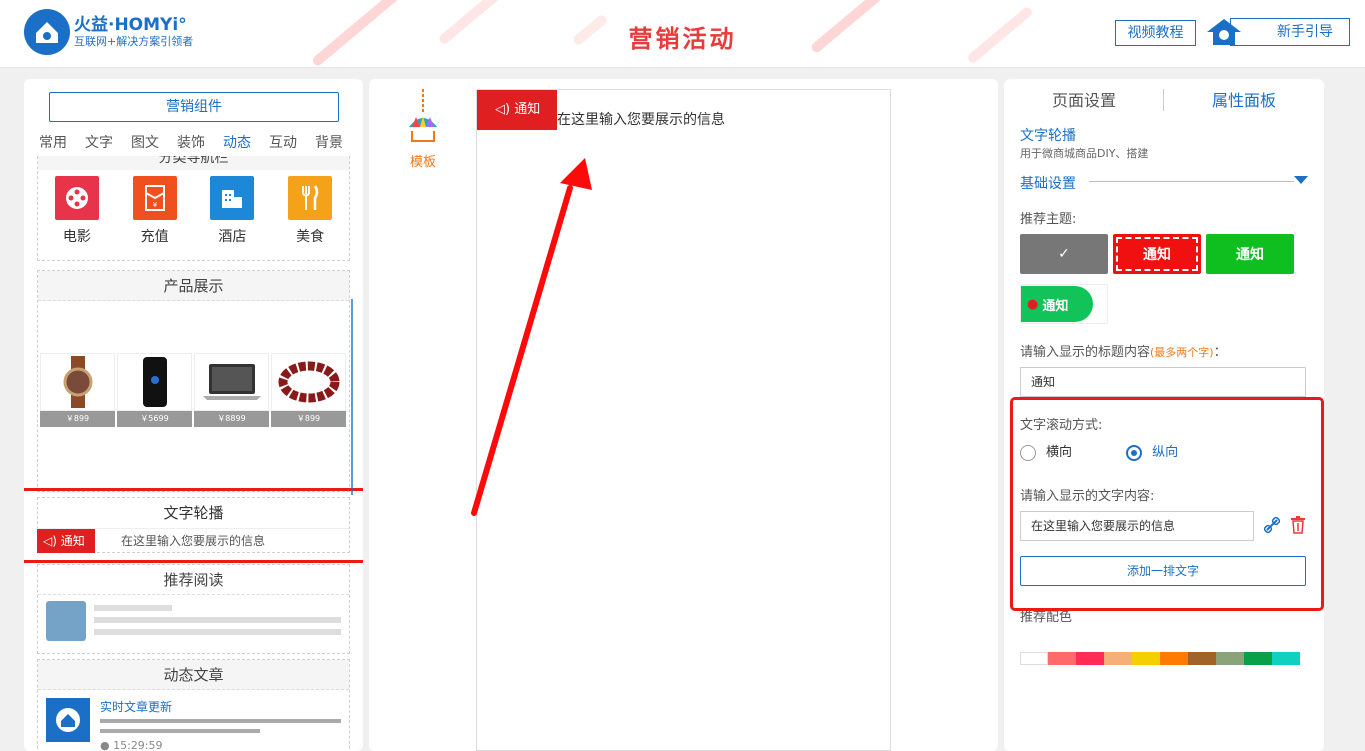 Image resolution: width=1365 pixels, height=751 pixels. I want to click on marketing-components-title: 营销组件, so click(194, 107).